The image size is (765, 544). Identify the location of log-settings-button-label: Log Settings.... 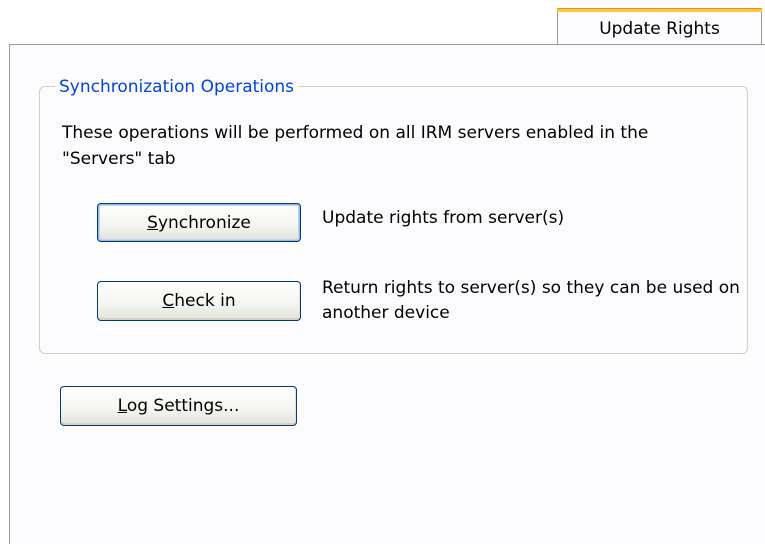
(178, 406).